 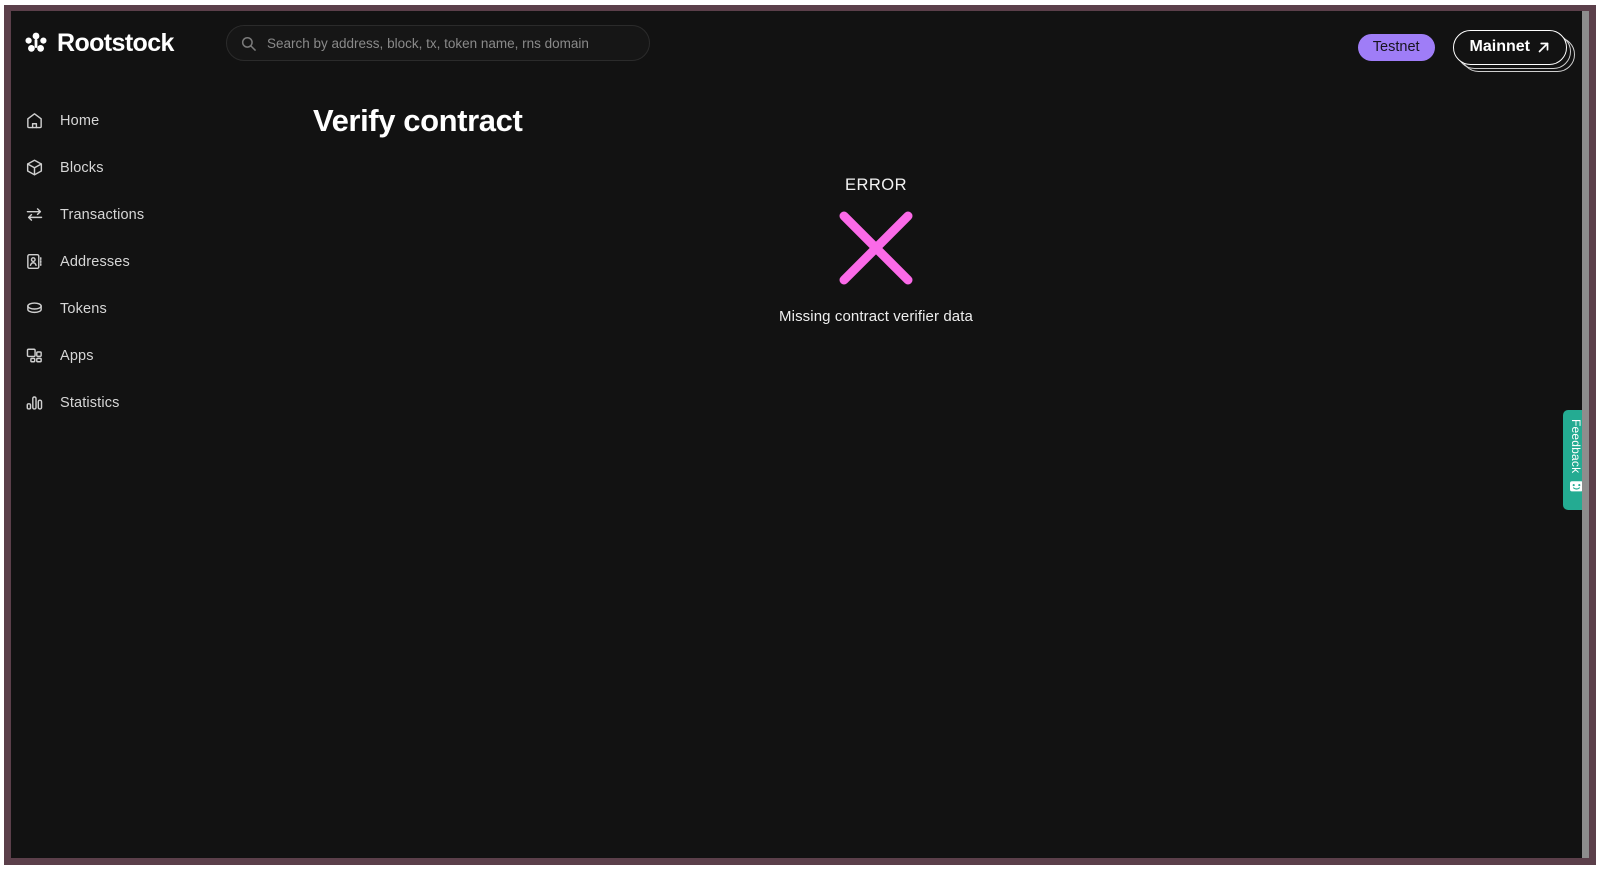 I want to click on search-input, so click(x=451, y=43).